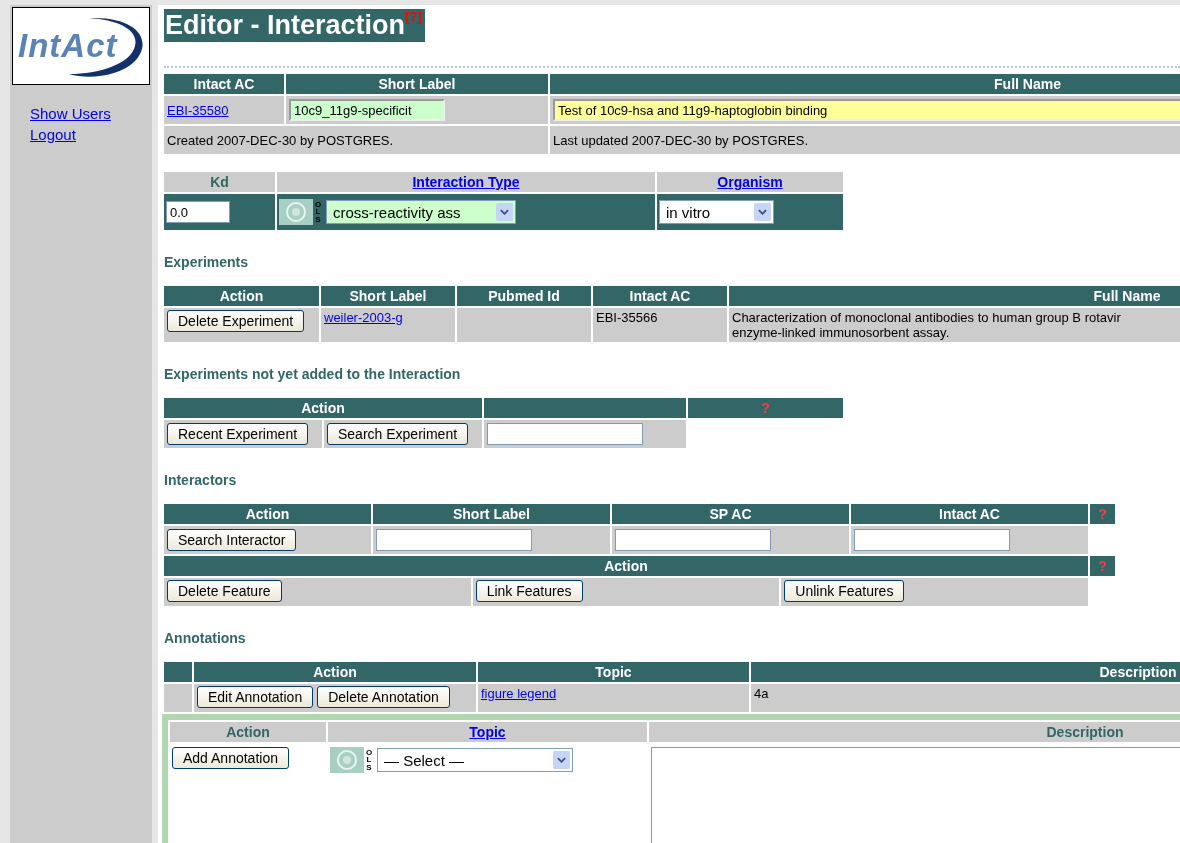 Image resolution: width=1180 pixels, height=843 pixels. I want to click on experiment-button: Search Experiment, so click(398, 434).